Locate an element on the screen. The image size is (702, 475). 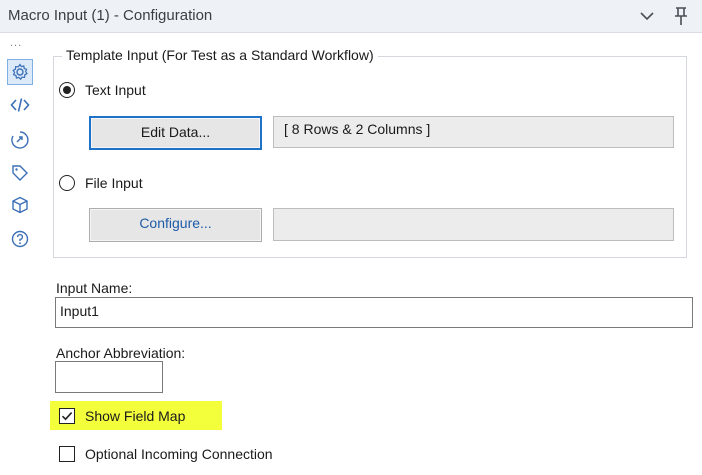
show-field-map-checkbox is located at coordinates (67, 416).